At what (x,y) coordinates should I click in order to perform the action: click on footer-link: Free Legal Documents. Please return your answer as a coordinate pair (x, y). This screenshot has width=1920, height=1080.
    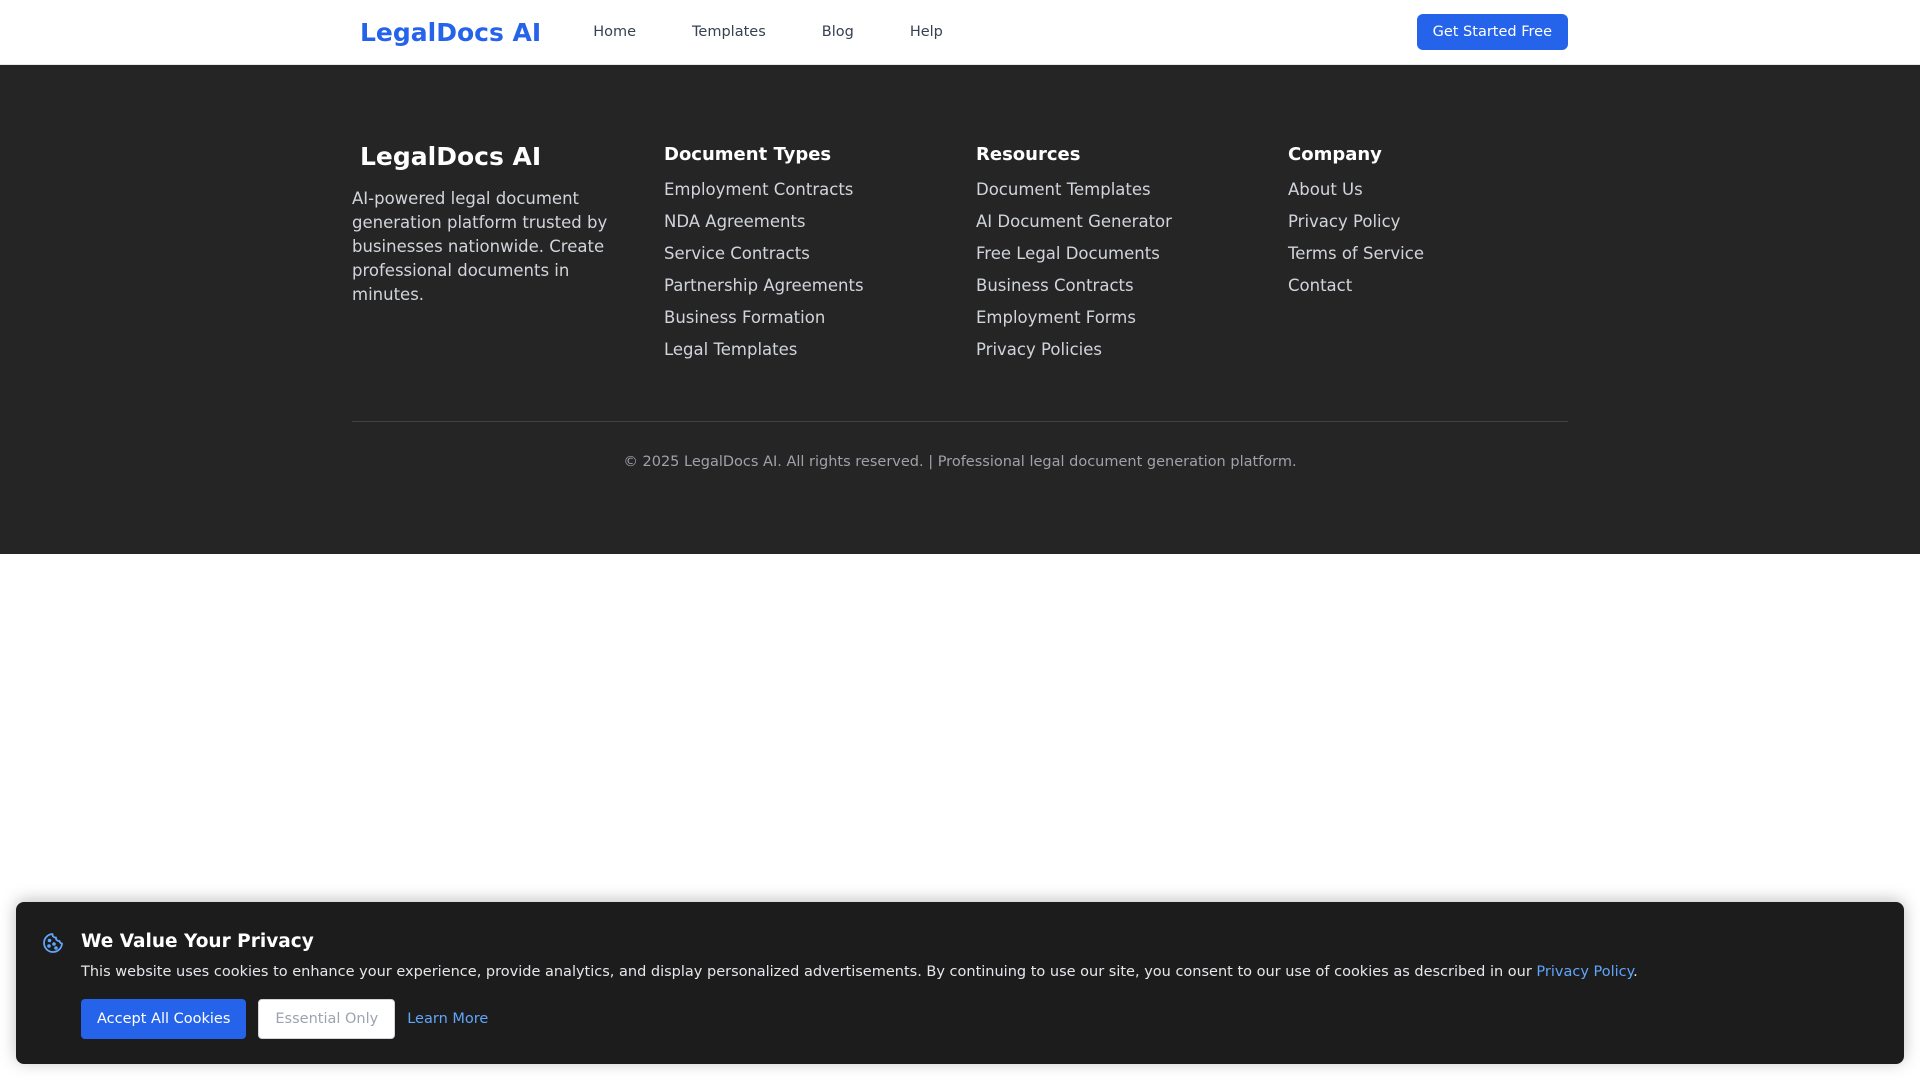
    Looking at the image, I should click on (1116, 260).